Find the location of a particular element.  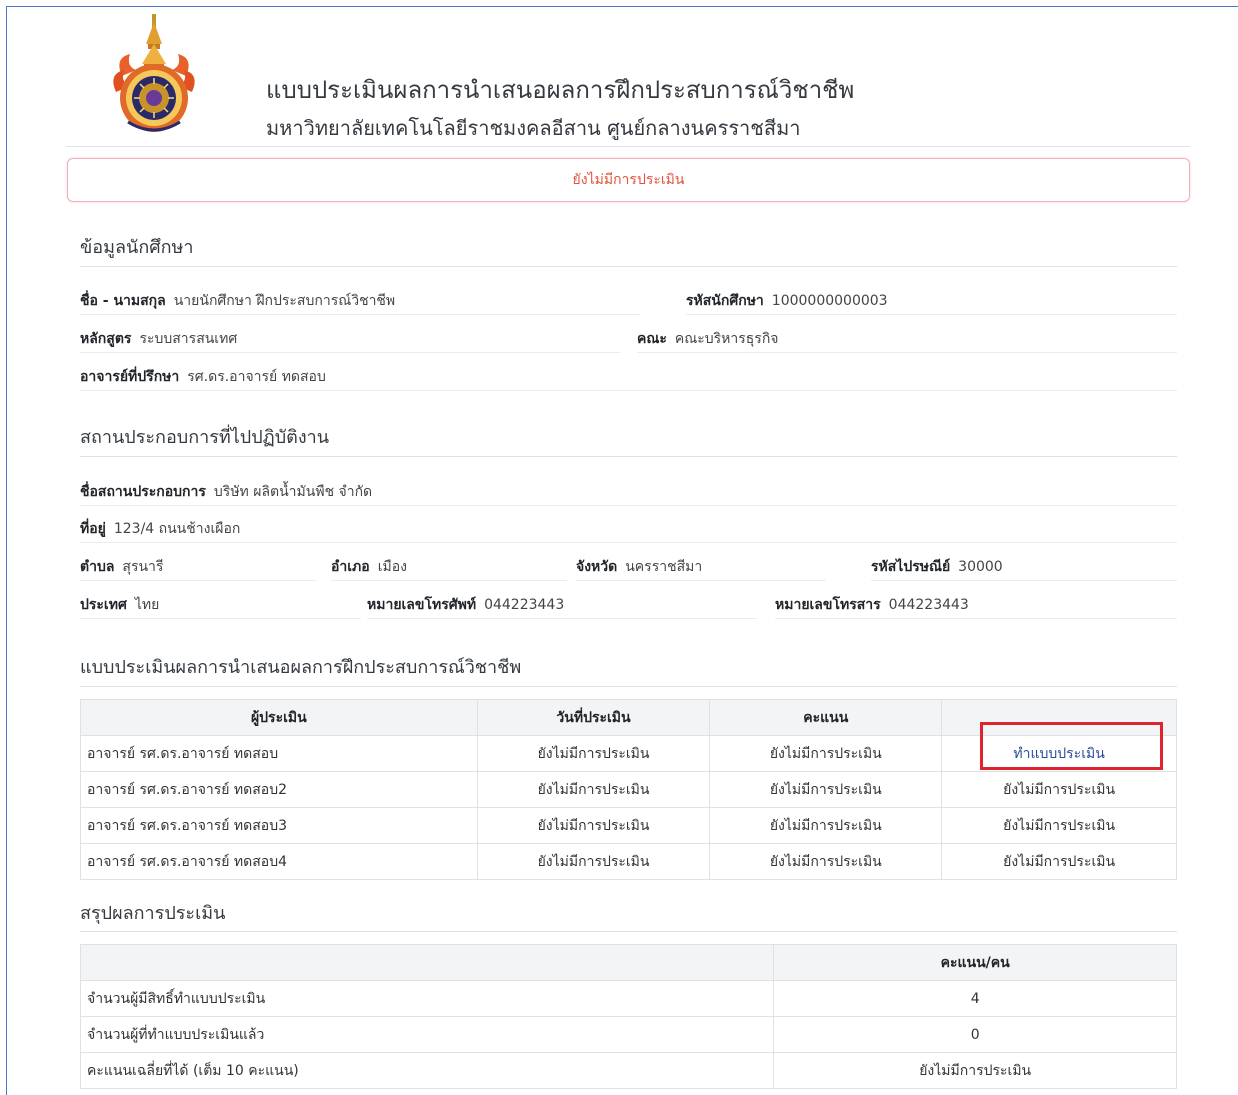

header-divider is located at coordinates (628, 146).